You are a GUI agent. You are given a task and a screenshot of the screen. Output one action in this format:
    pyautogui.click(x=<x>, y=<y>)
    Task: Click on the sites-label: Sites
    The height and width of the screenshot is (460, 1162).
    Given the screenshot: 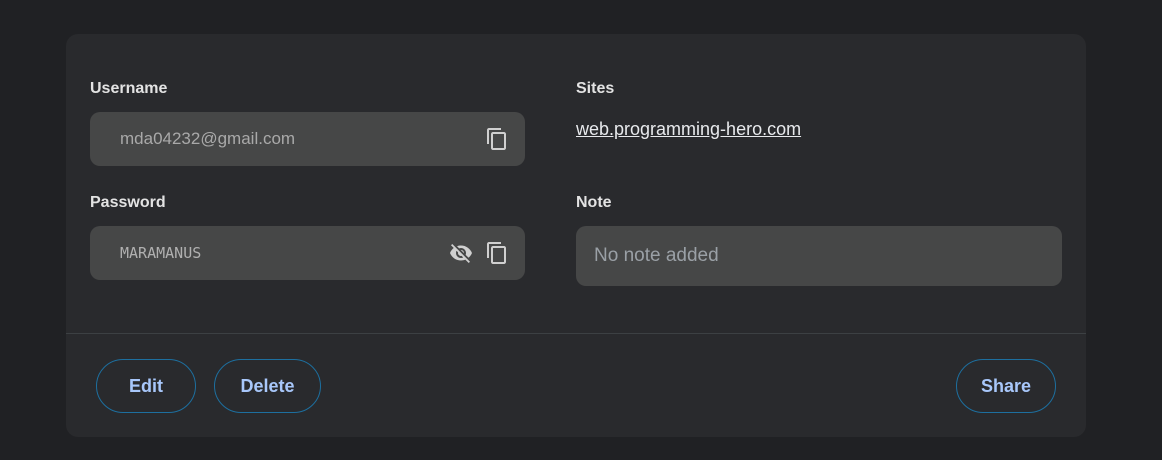 What is the action you would take?
    pyautogui.click(x=595, y=88)
    